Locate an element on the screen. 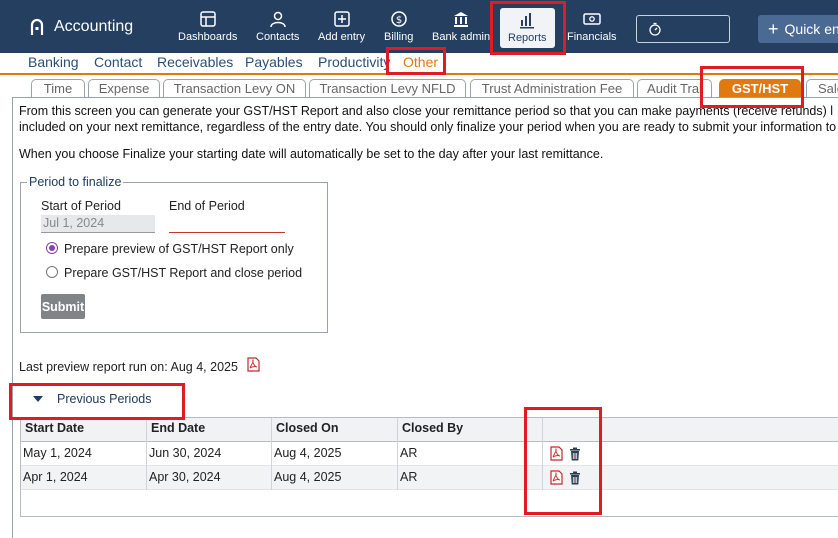 The image size is (838, 538). tab-transaction-levy-nfld: Transaction Levy NFLD is located at coordinates (387, 88).